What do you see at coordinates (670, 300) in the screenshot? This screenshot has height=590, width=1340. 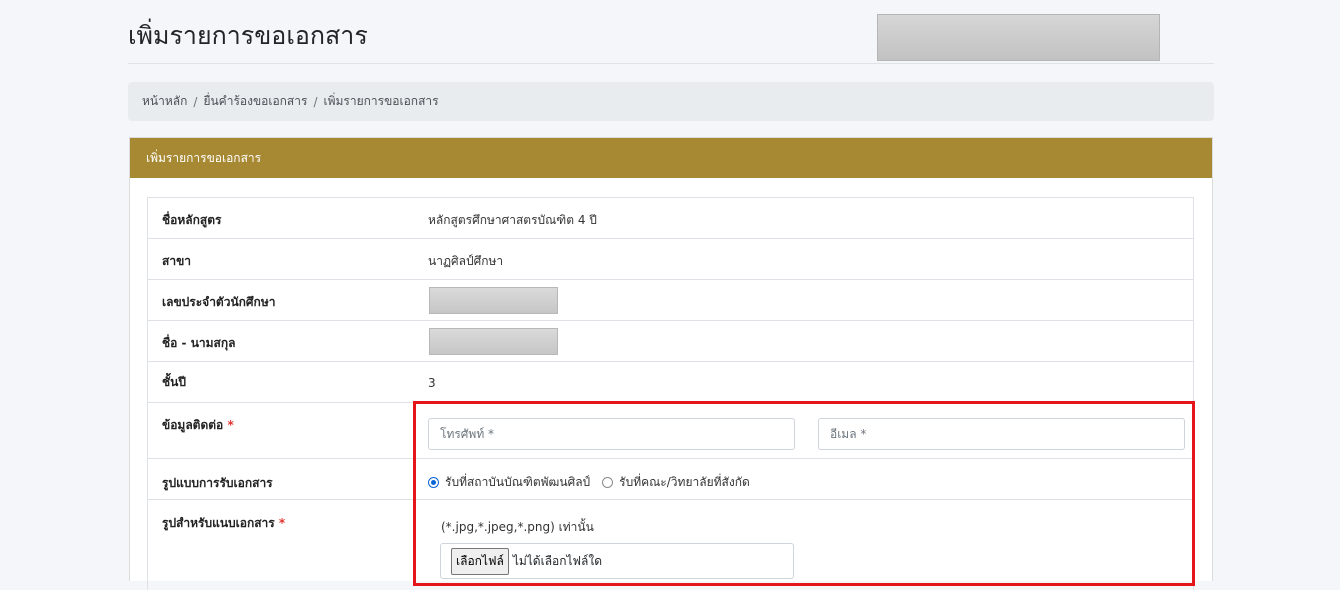 I see `row-student-id: เลขประจำตัวนักศึกษา` at bounding box center [670, 300].